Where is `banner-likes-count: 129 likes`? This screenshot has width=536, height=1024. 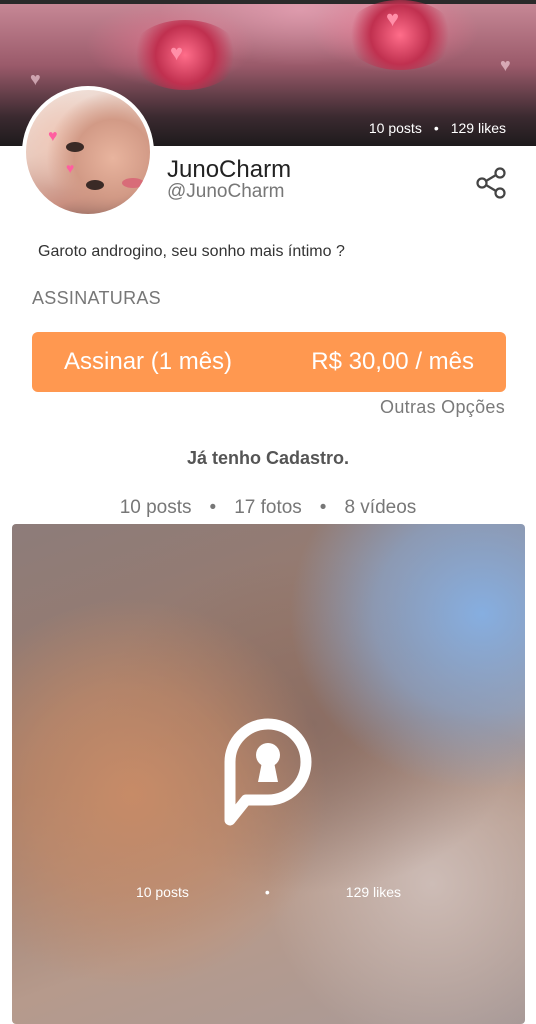
banner-likes-count: 129 likes is located at coordinates (478, 128).